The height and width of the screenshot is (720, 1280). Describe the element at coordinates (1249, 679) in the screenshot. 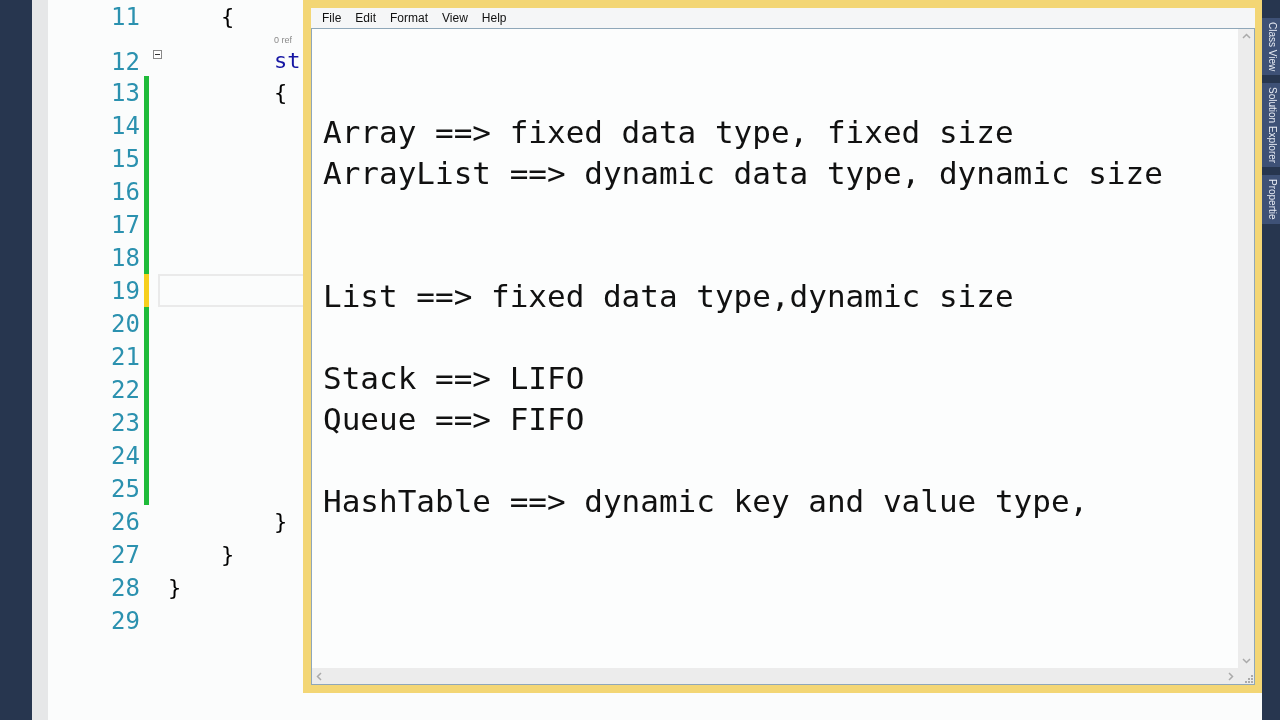

I see `resize-grip-icon` at that location.